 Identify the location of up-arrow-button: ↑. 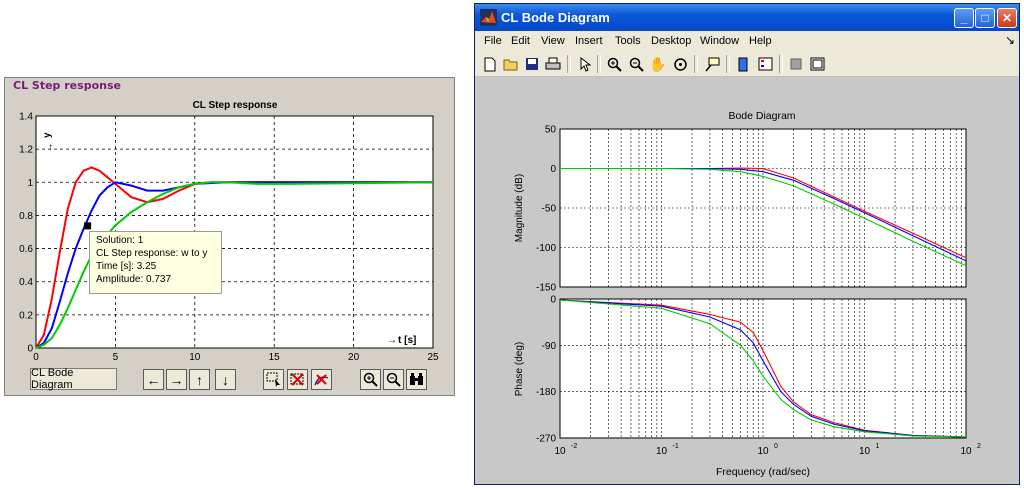
(199, 379).